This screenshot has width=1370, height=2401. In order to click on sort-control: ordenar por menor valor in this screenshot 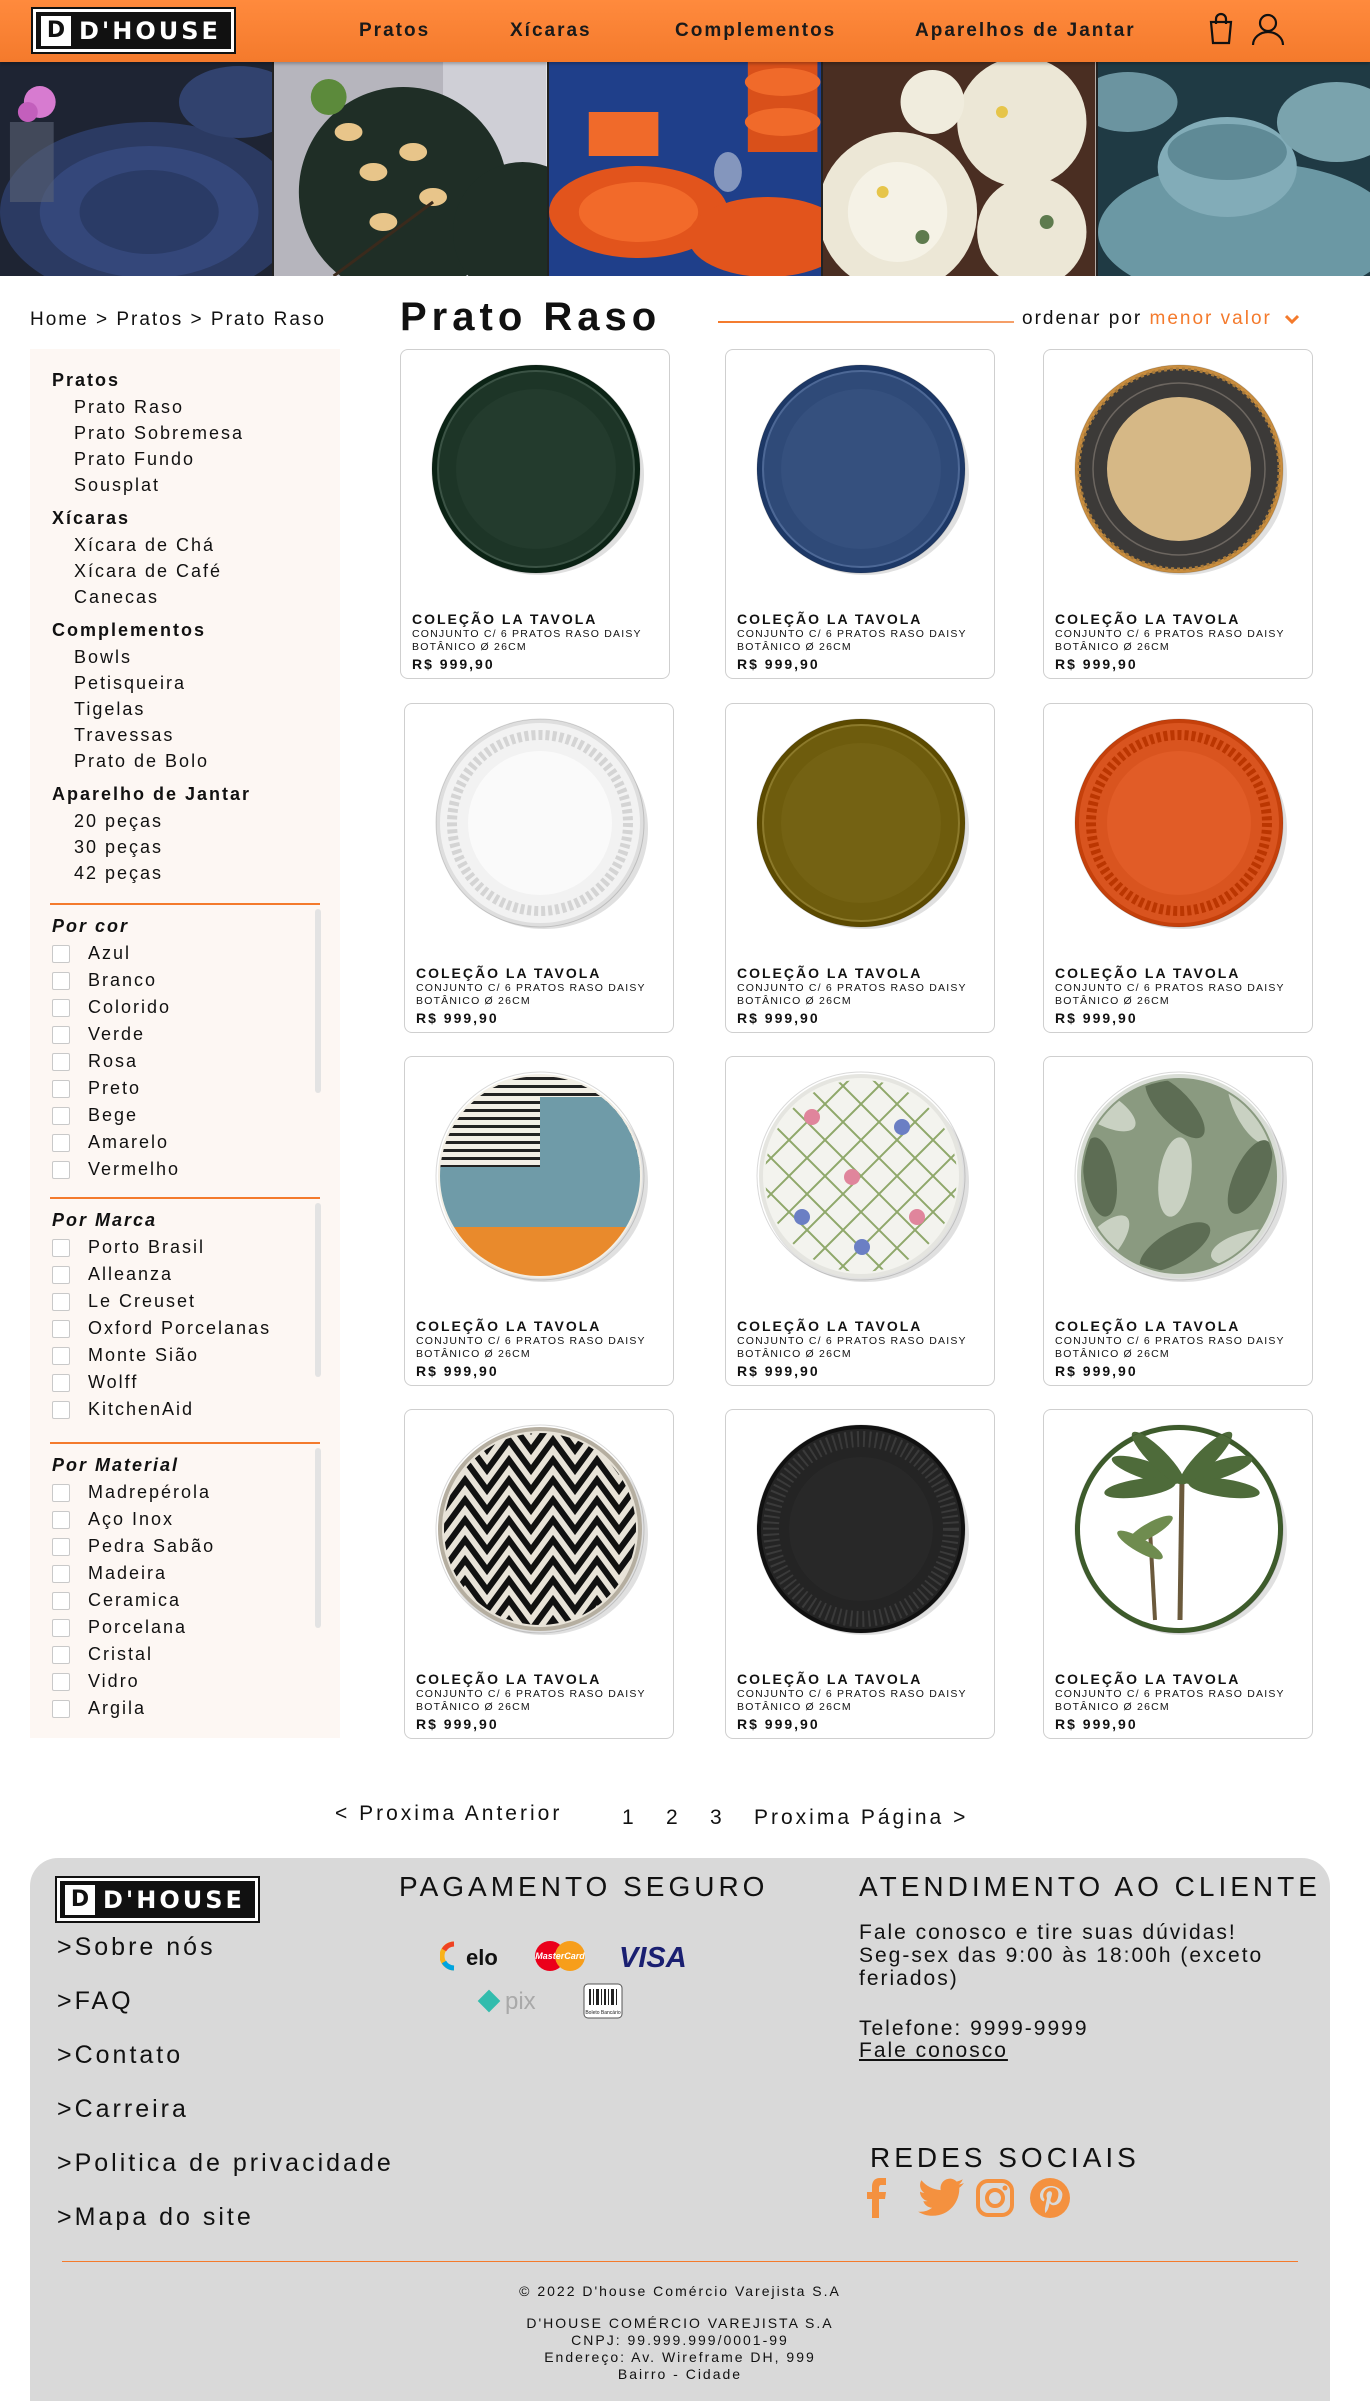, I will do `click(1161, 319)`.